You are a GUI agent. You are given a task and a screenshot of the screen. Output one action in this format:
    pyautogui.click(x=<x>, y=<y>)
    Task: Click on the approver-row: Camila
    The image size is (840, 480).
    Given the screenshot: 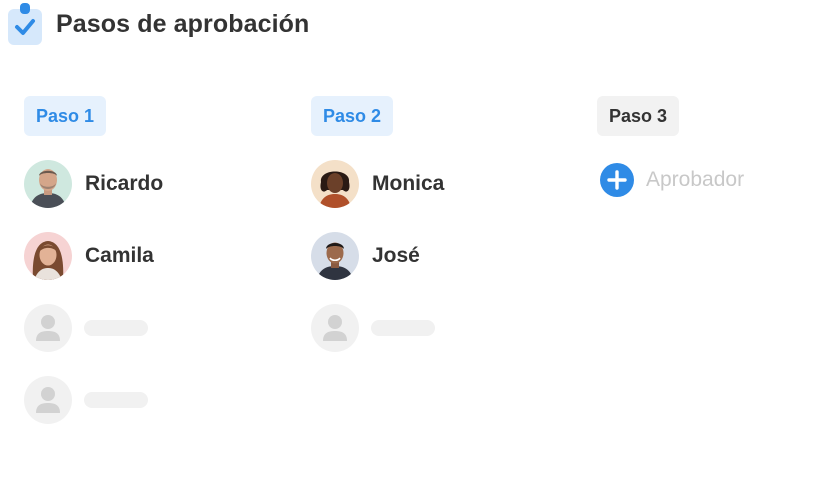 What is the action you would take?
    pyautogui.click(x=89, y=256)
    